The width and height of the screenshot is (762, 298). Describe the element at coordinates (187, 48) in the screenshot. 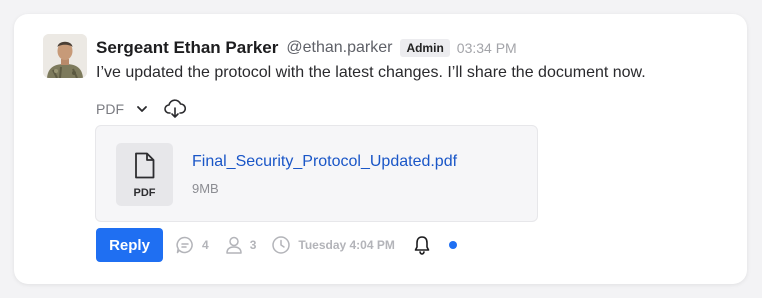

I see `author-name: Sergeant Ethan Parker` at that location.